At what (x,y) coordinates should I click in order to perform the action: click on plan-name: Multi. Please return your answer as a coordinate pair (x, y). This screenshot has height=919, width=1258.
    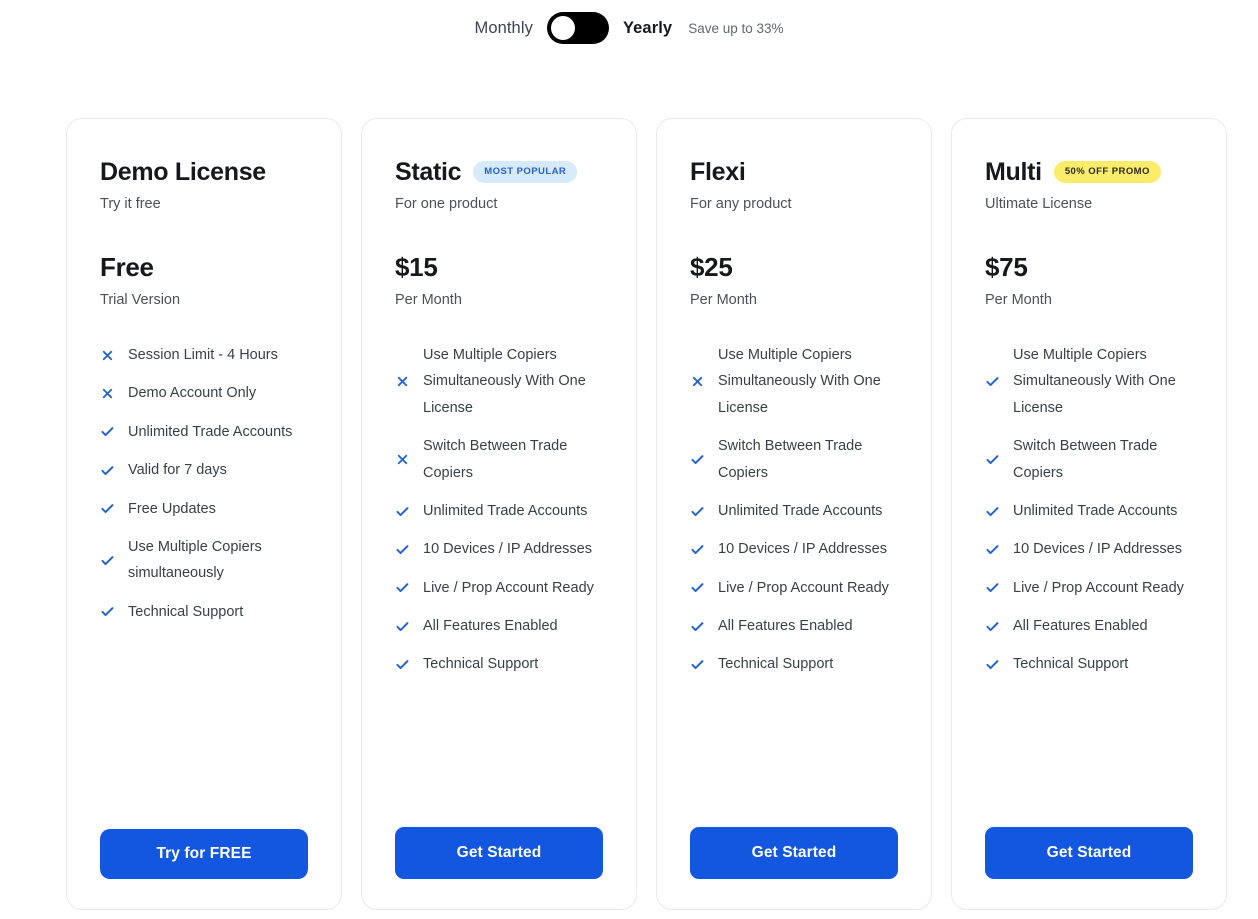
    Looking at the image, I should click on (1013, 171).